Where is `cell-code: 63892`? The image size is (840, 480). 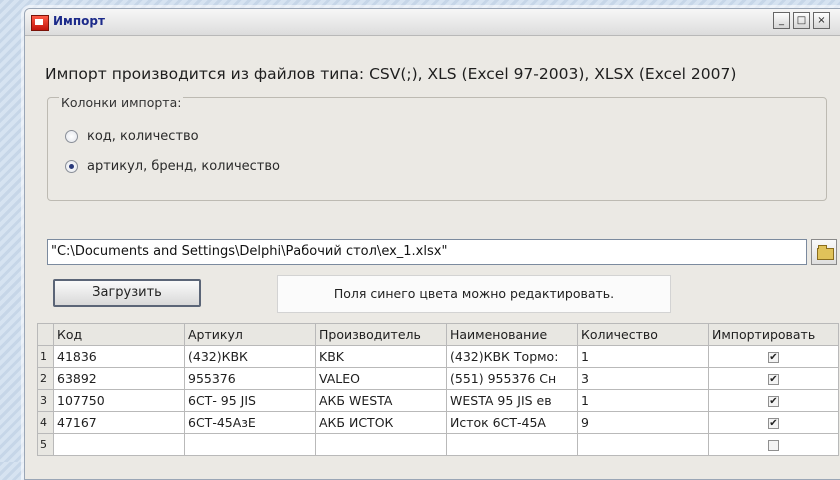
cell-code: 63892 is located at coordinates (119, 378).